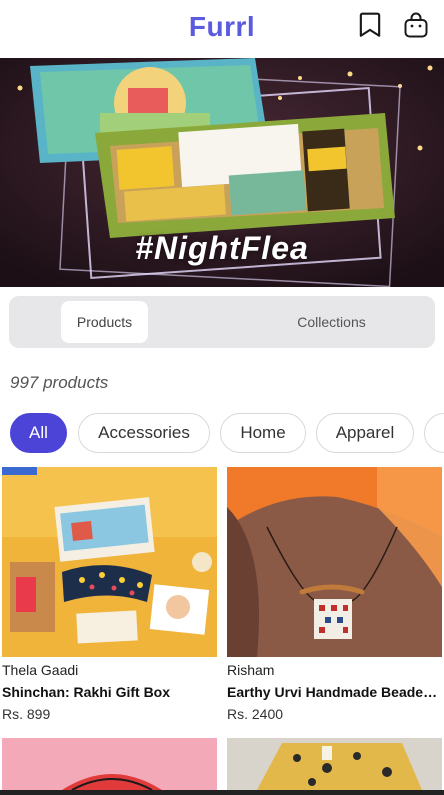 The height and width of the screenshot is (795, 444). Describe the element at coordinates (263, 433) in the screenshot. I see `filter-chip-home: Home` at that location.